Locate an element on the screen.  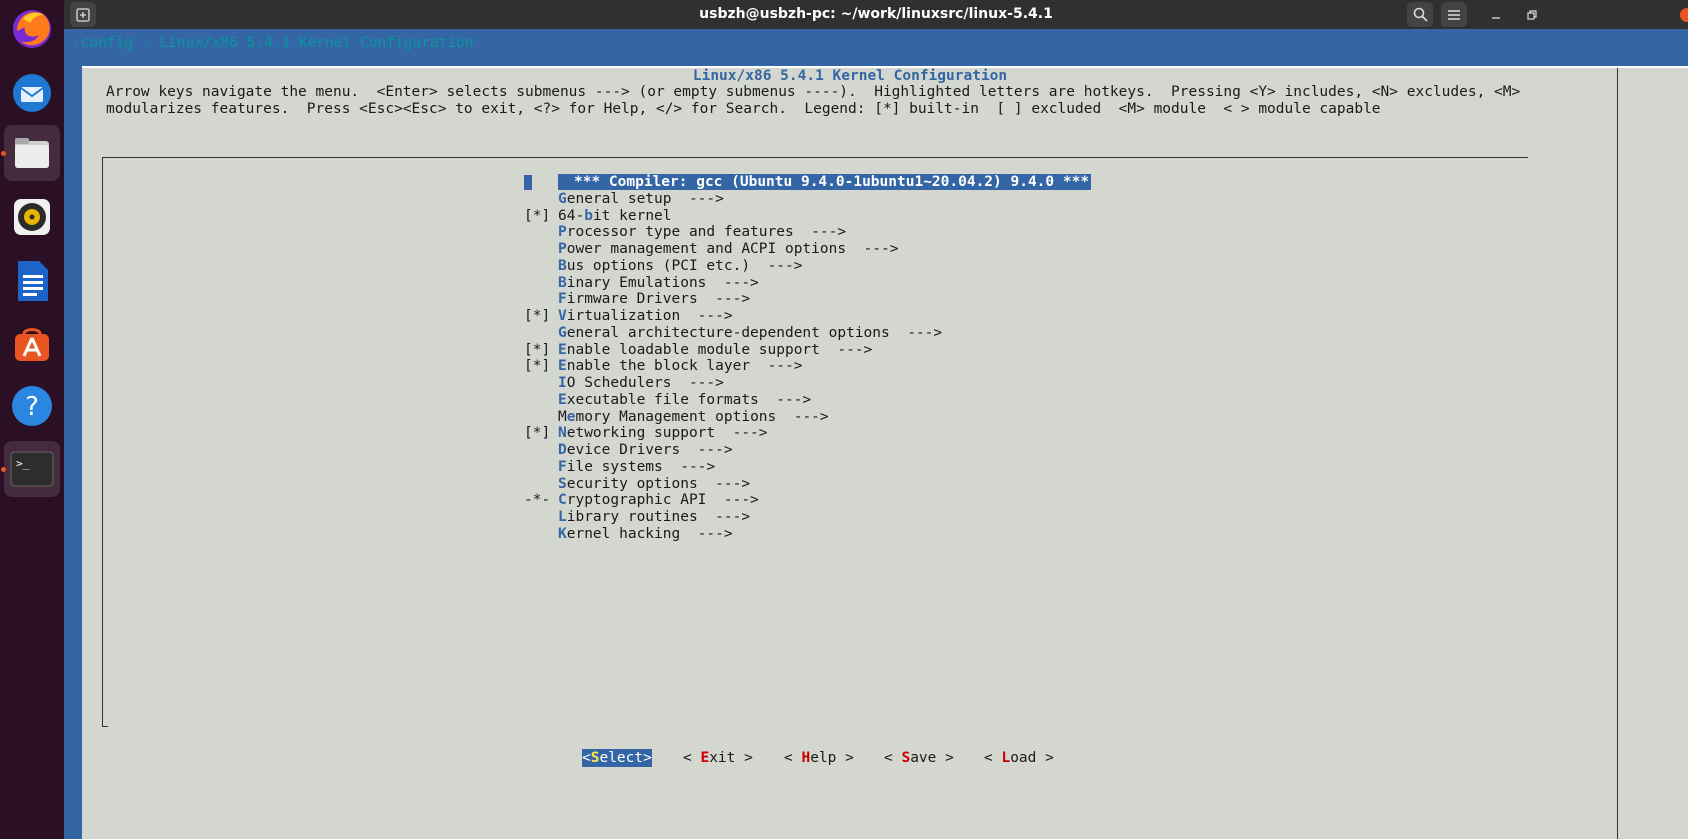
menu-text: ryptographic API ---> is located at coordinates (662, 500).